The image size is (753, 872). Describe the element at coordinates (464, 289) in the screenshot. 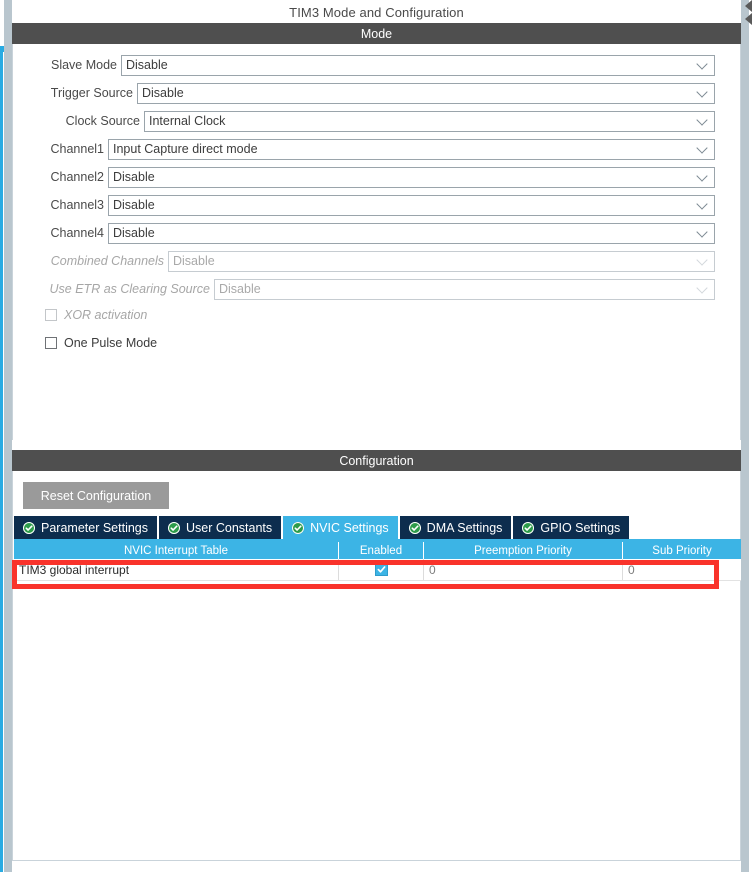

I see `dropdown-use-etr-as-clearing-source: Disable` at that location.